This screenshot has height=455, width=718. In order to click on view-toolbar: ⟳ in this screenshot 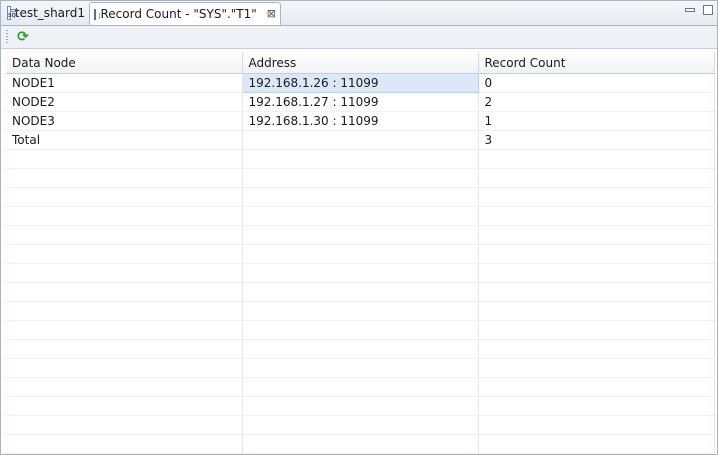, I will do `click(359, 37)`.